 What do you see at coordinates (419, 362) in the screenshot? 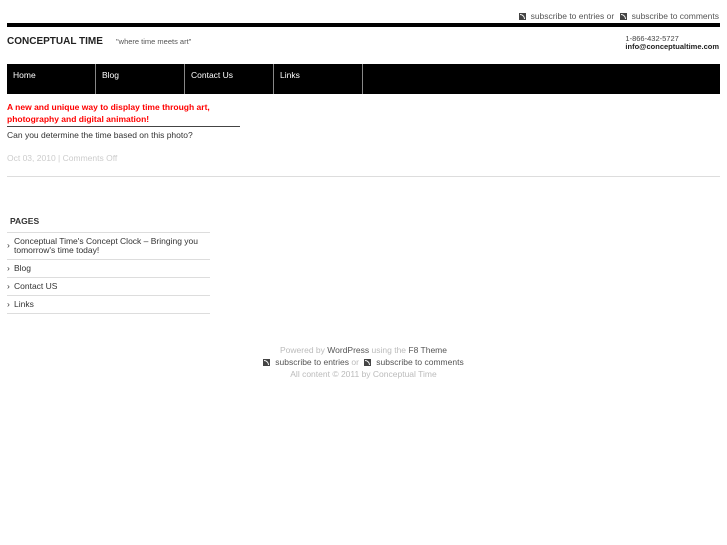
I see `footer-subscribe-comments: subscribe to comments` at bounding box center [419, 362].